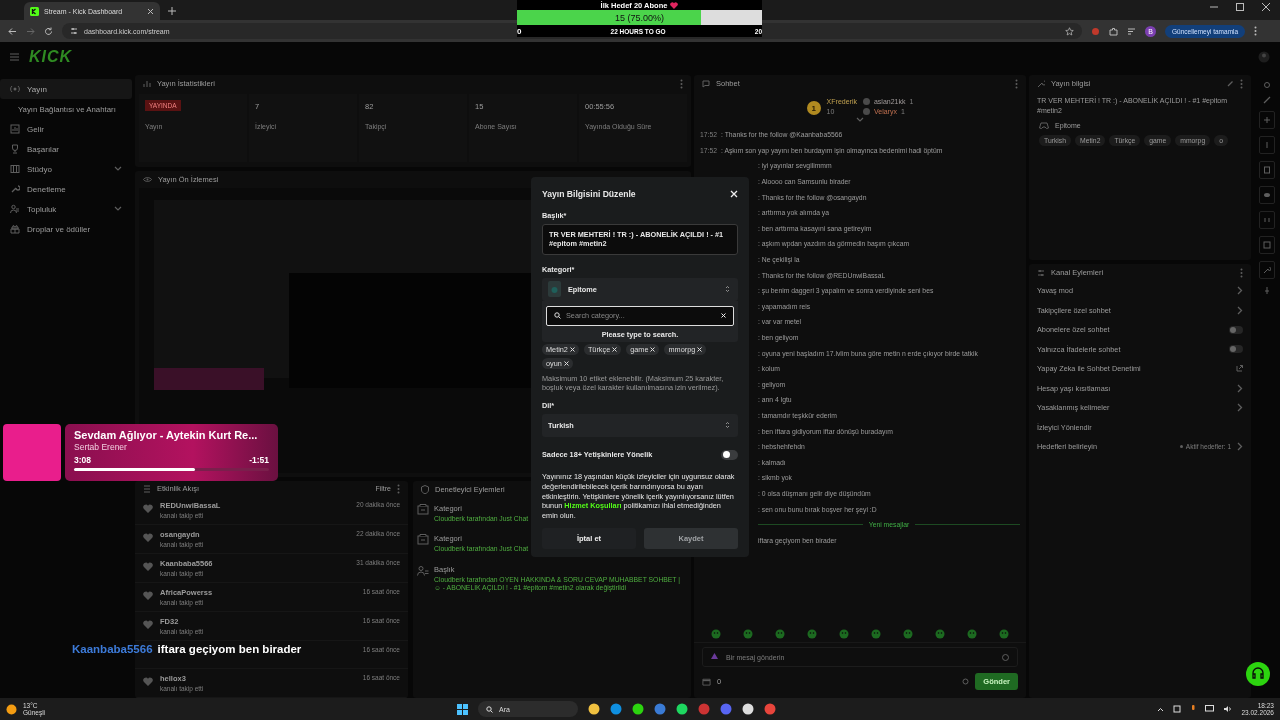 This screenshot has height=720, width=1280. I want to click on remaining-time: -1:51, so click(259, 460).